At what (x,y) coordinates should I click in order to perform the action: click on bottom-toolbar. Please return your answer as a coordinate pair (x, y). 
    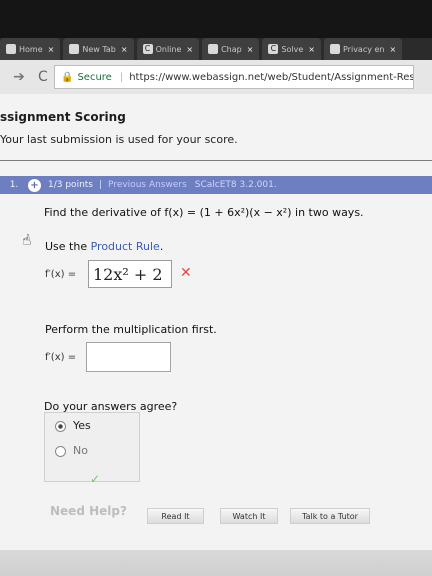
    Looking at the image, I should click on (216, 563).